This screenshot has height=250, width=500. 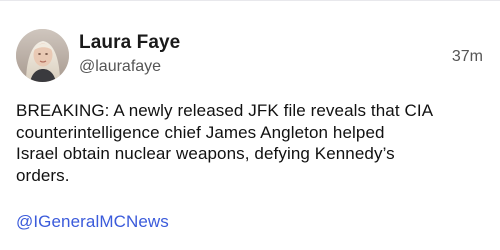 What do you see at coordinates (467, 57) in the screenshot?
I see `post-timestamp: 37m` at bounding box center [467, 57].